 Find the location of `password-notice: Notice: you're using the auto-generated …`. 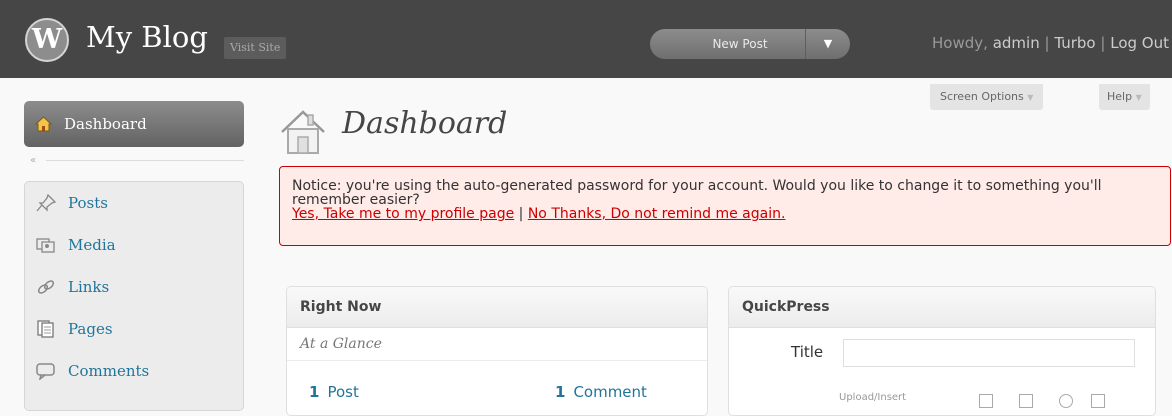

password-notice: Notice: you're using the auto-generated … is located at coordinates (725, 206).